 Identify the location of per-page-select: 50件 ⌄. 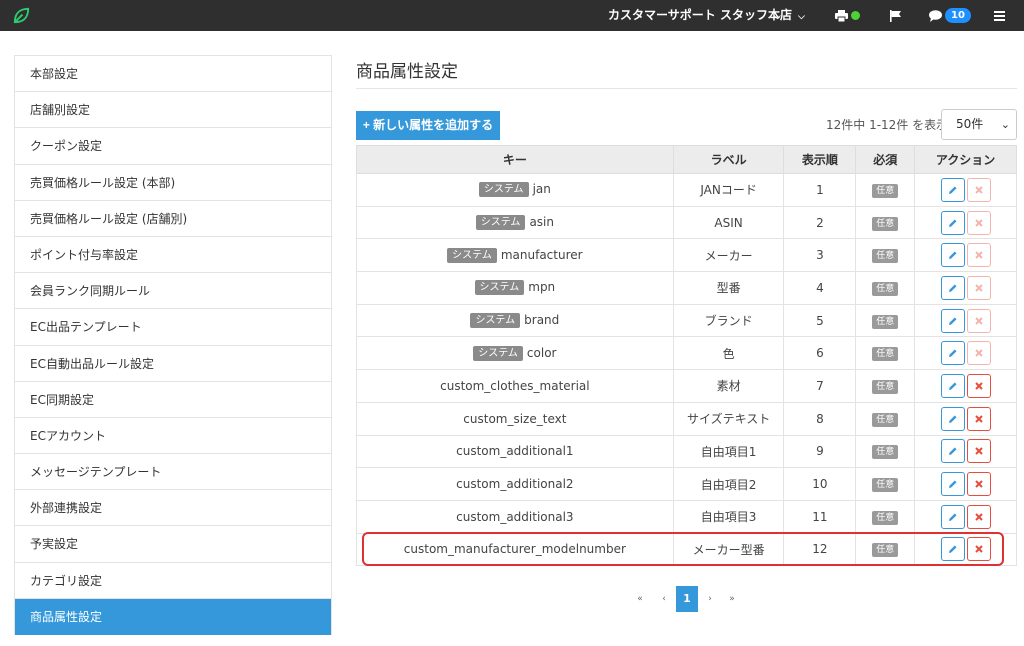
(979, 124).